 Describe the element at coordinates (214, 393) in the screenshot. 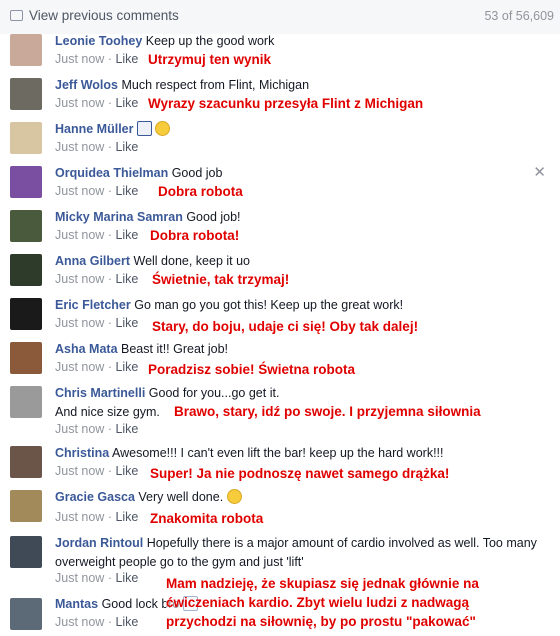

I see `comment-text: Good for you...go get it.` at that location.